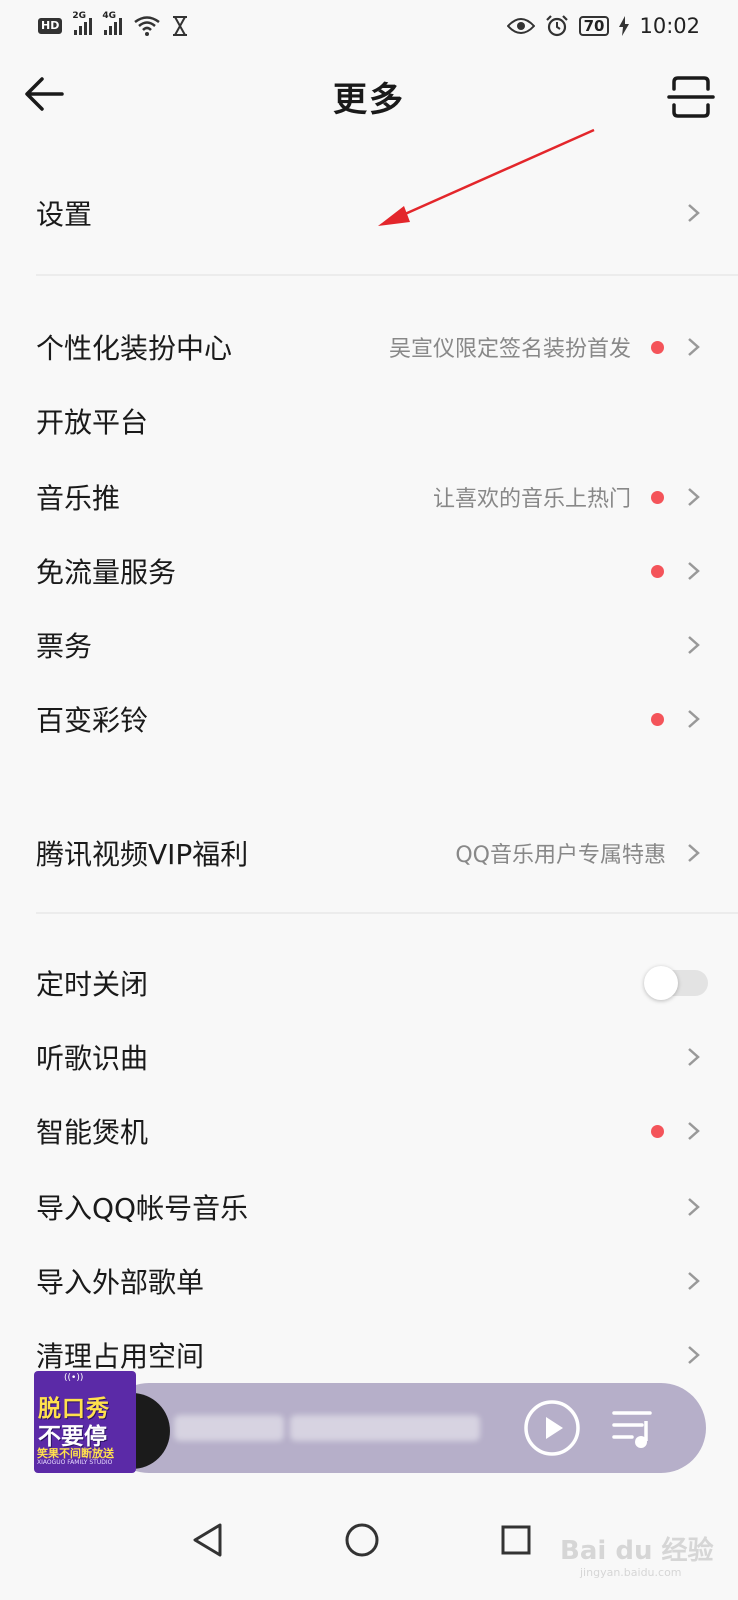 This screenshot has width=738, height=1600. I want to click on row-subtitle: 吴宣仪限定签名装扮首发, so click(509, 349).